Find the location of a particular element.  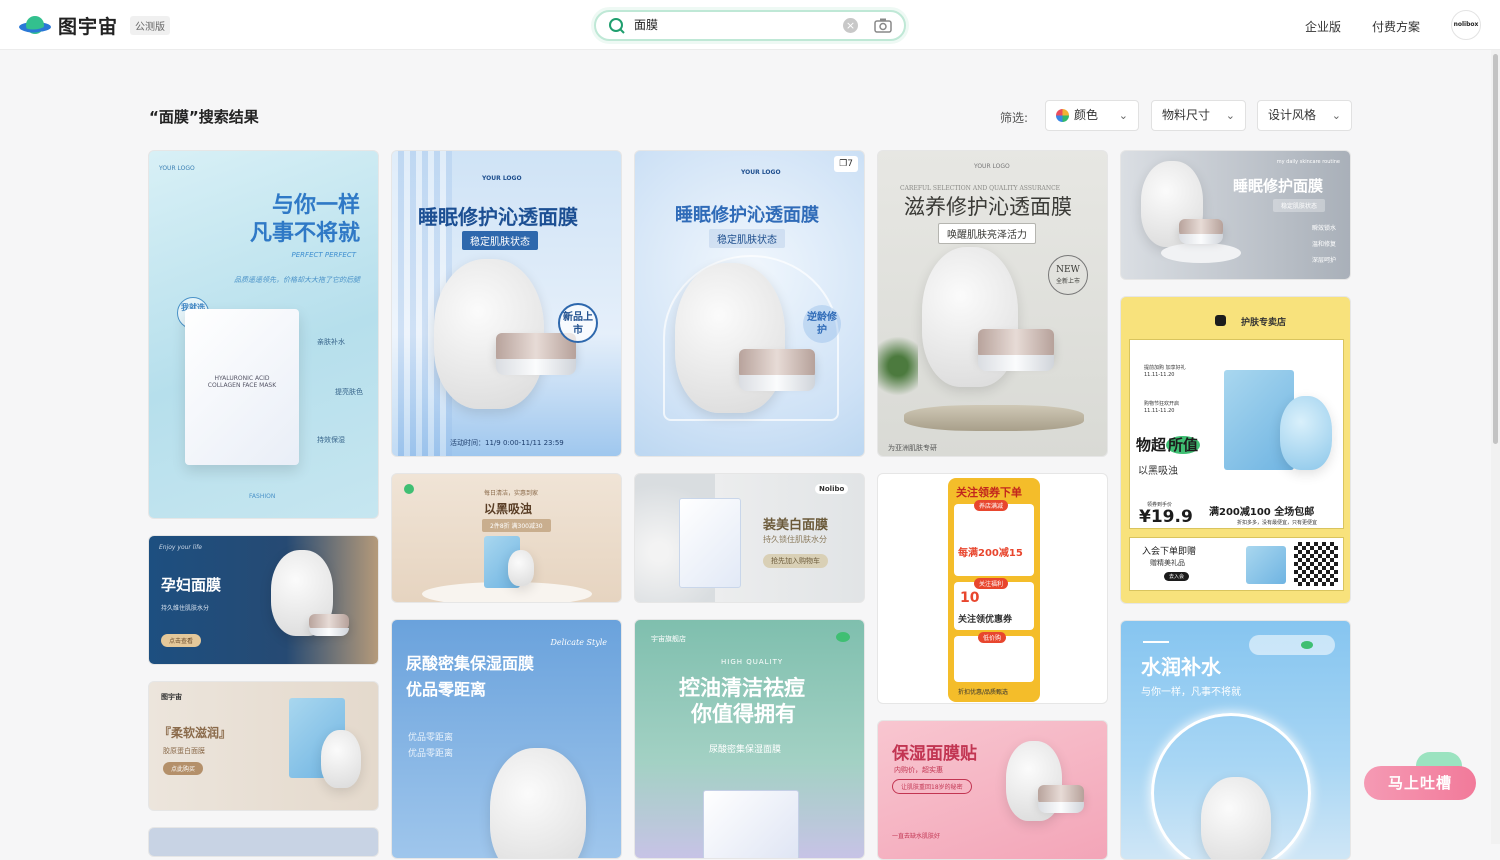

filter-style-label: 设计风格 is located at coordinates (1292, 115).